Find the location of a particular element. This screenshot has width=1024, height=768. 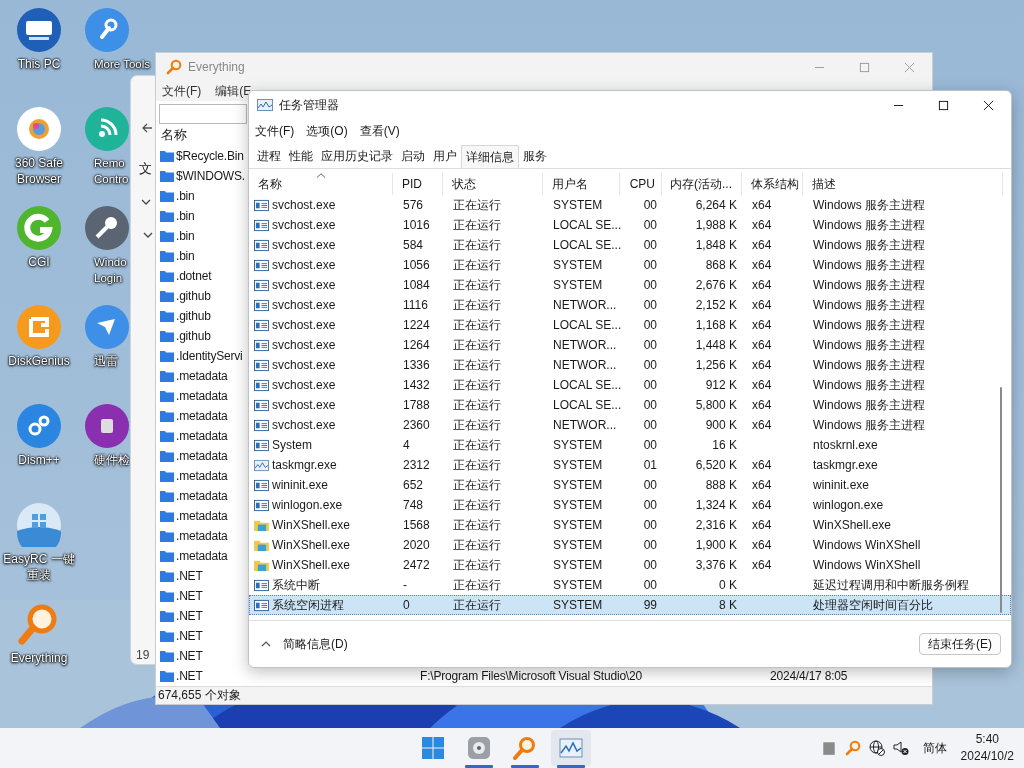

search-field is located at coordinates (203, 114).